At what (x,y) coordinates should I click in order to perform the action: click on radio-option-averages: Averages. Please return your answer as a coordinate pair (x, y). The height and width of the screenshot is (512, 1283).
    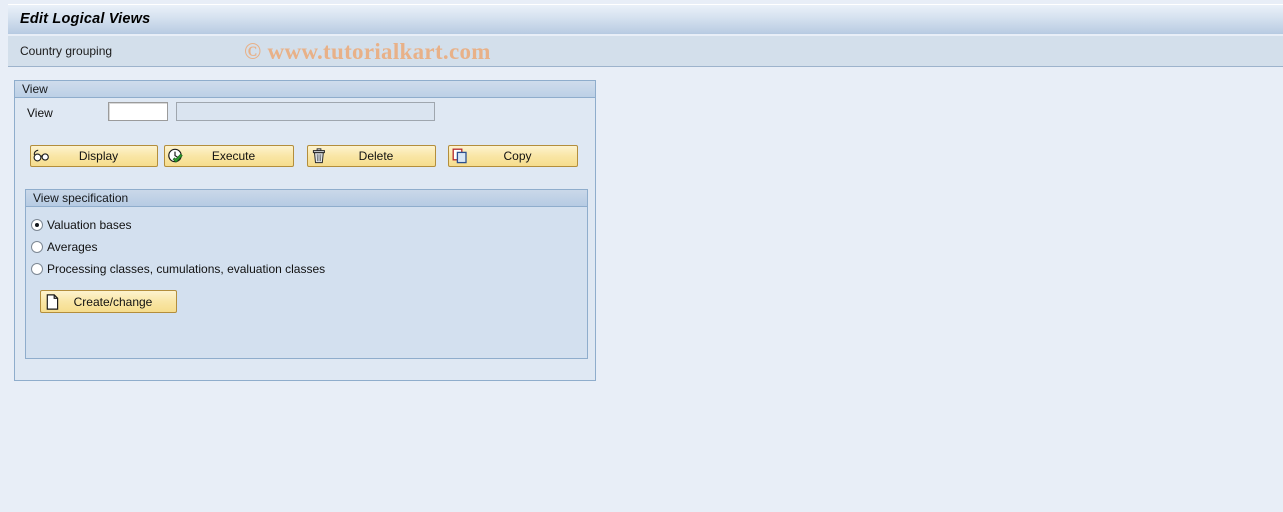
    Looking at the image, I should click on (64, 247).